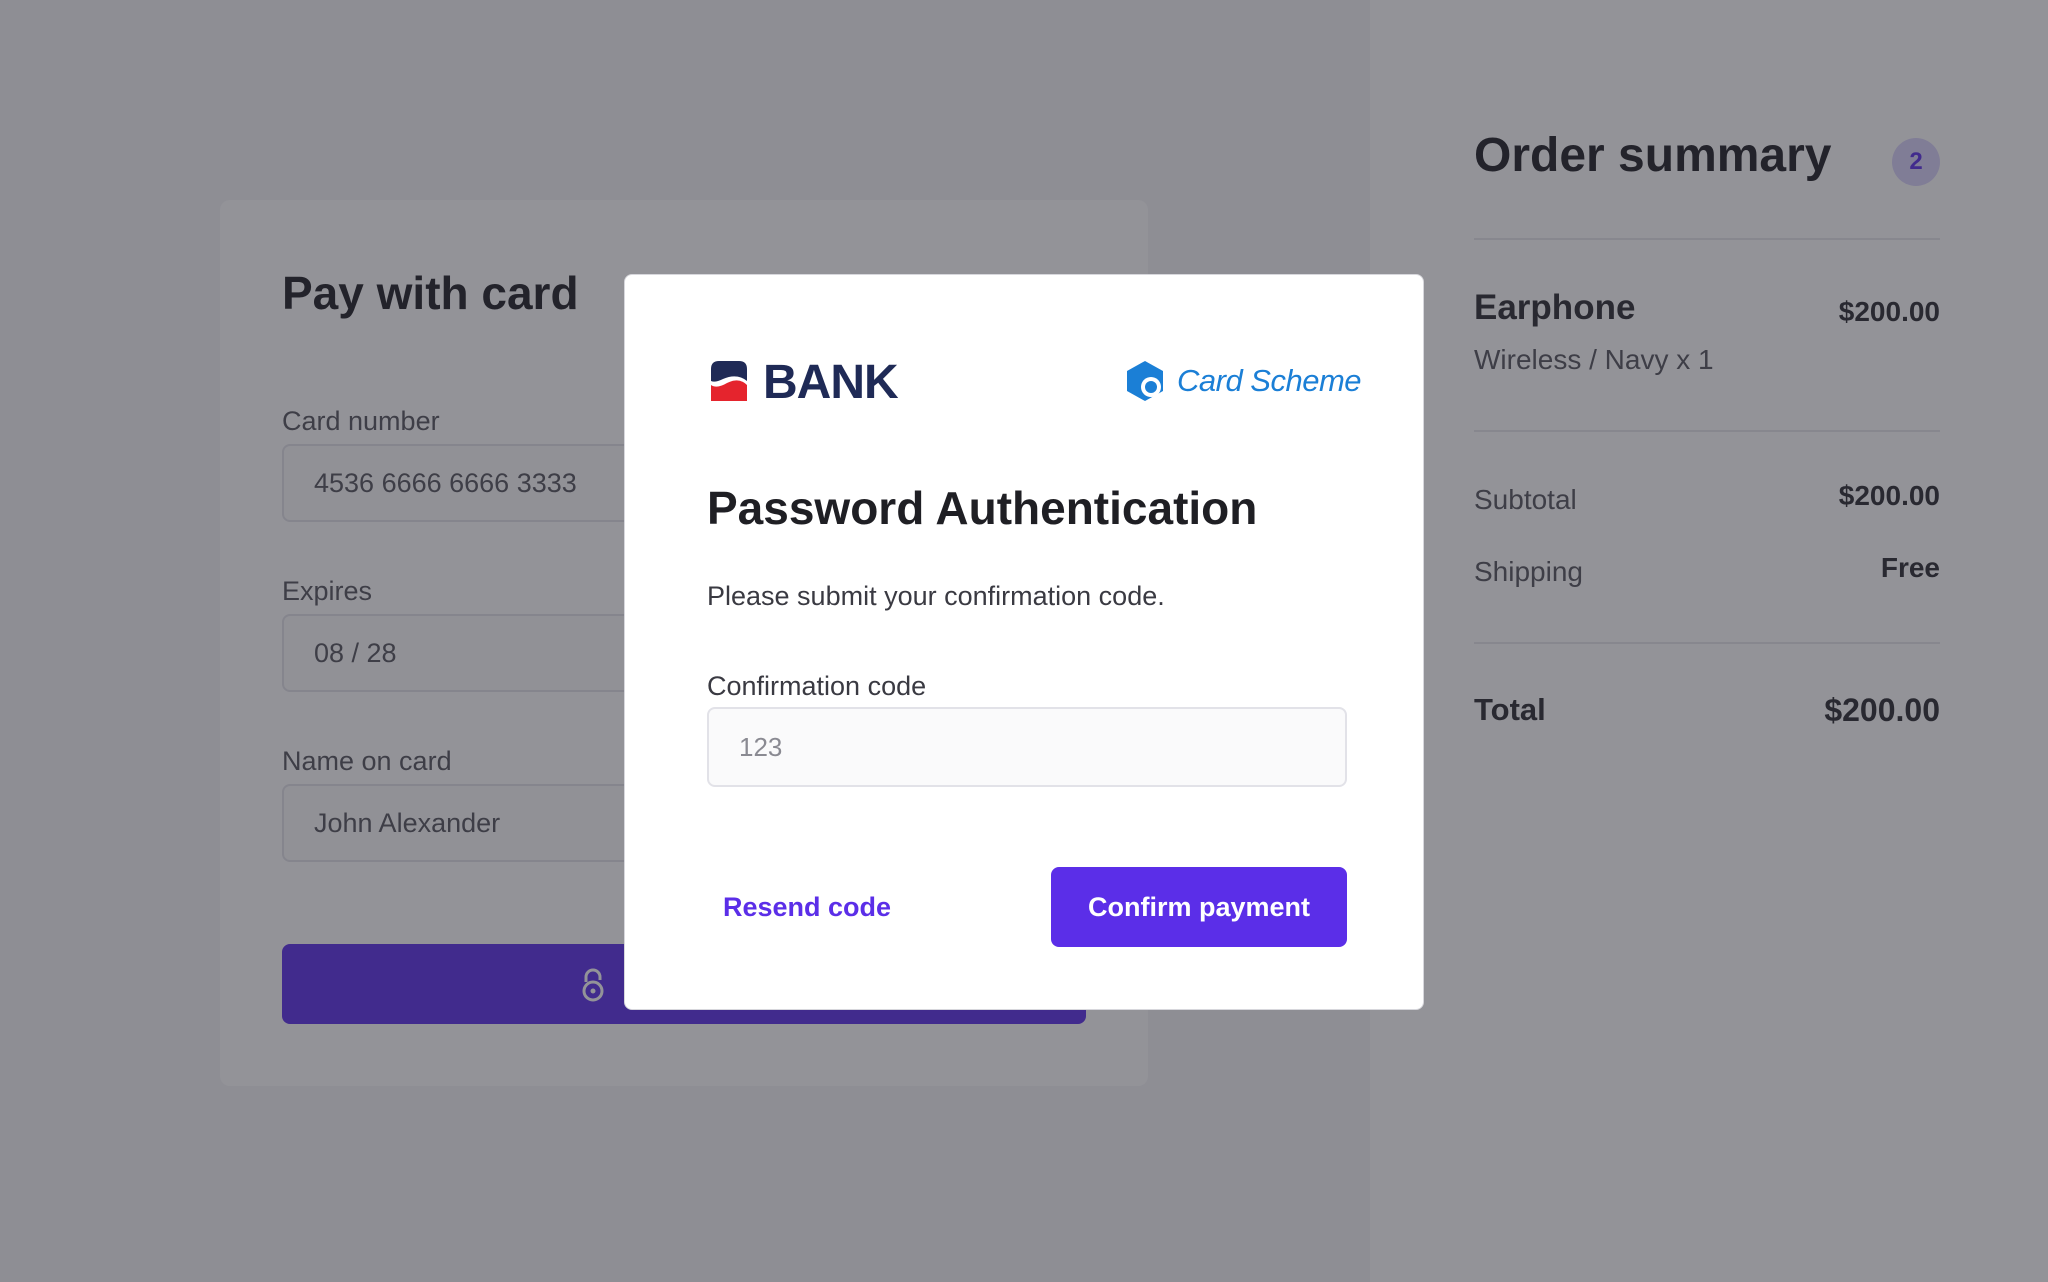 This screenshot has height=1282, width=2048. Describe the element at coordinates (1199, 907) in the screenshot. I see `confirm-payment-button: Confirm payment` at that location.